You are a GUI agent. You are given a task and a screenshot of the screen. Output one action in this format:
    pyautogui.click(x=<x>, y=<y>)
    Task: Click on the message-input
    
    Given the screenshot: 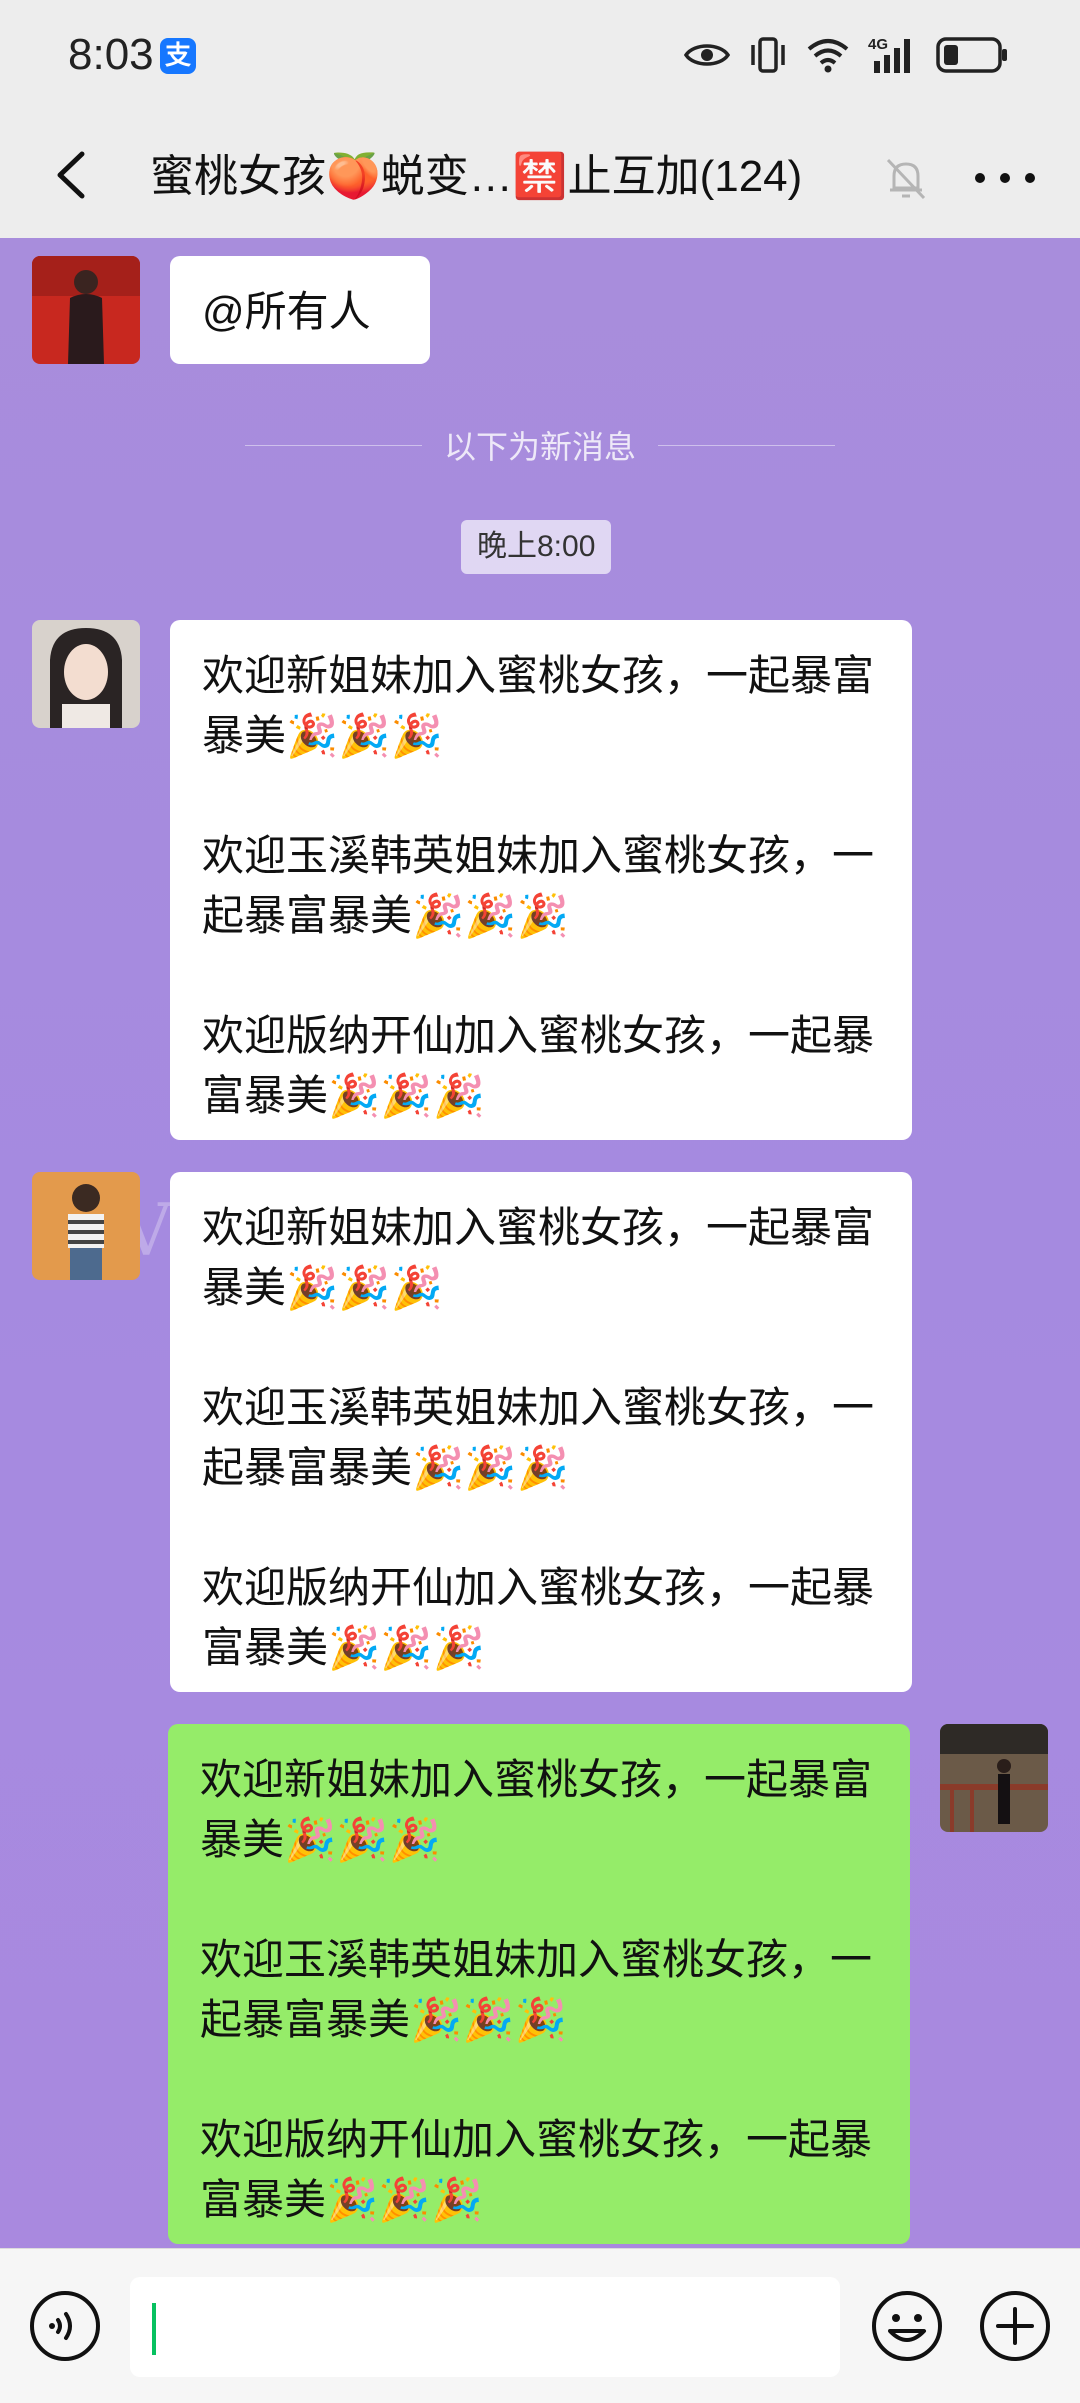 What is the action you would take?
    pyautogui.click(x=485, y=2327)
    